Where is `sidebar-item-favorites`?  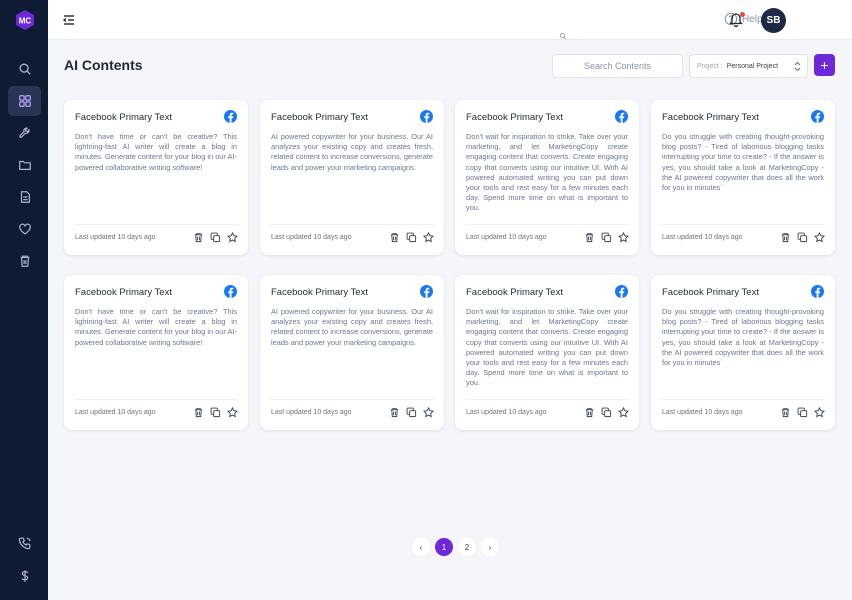 sidebar-item-favorites is located at coordinates (24, 229).